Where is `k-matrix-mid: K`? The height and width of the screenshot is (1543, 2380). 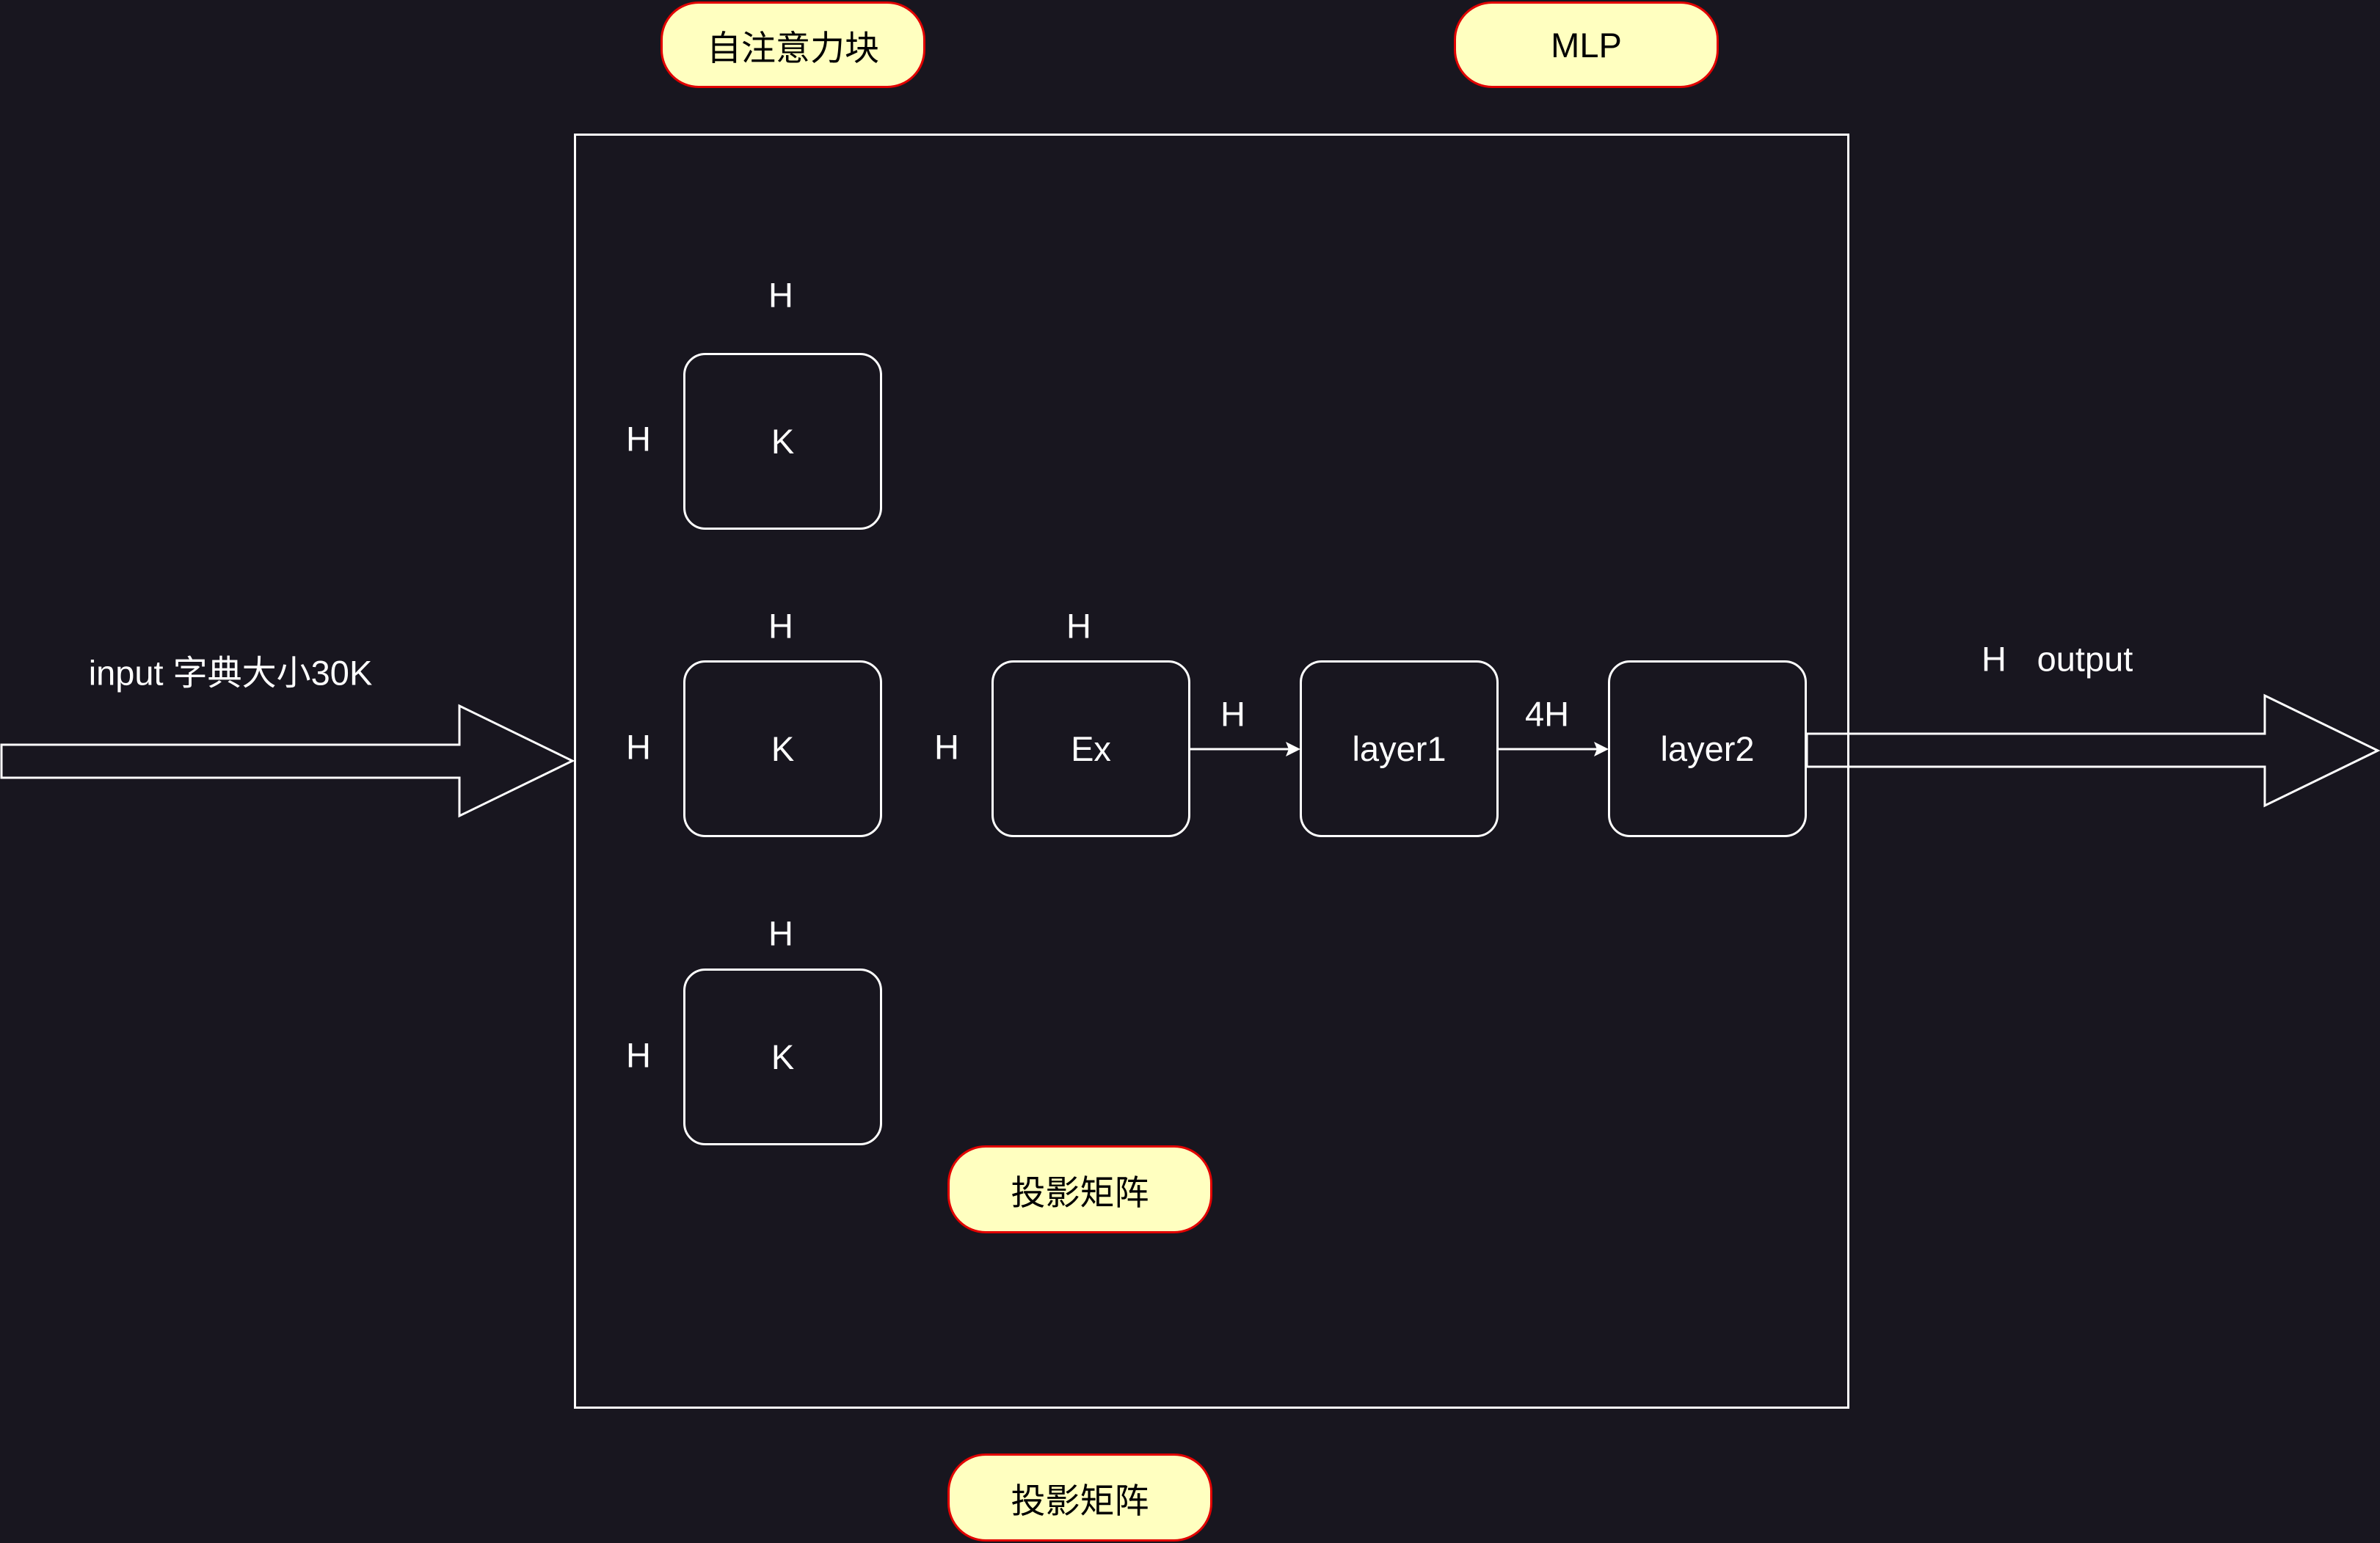
k-matrix-mid: K is located at coordinates (782, 748).